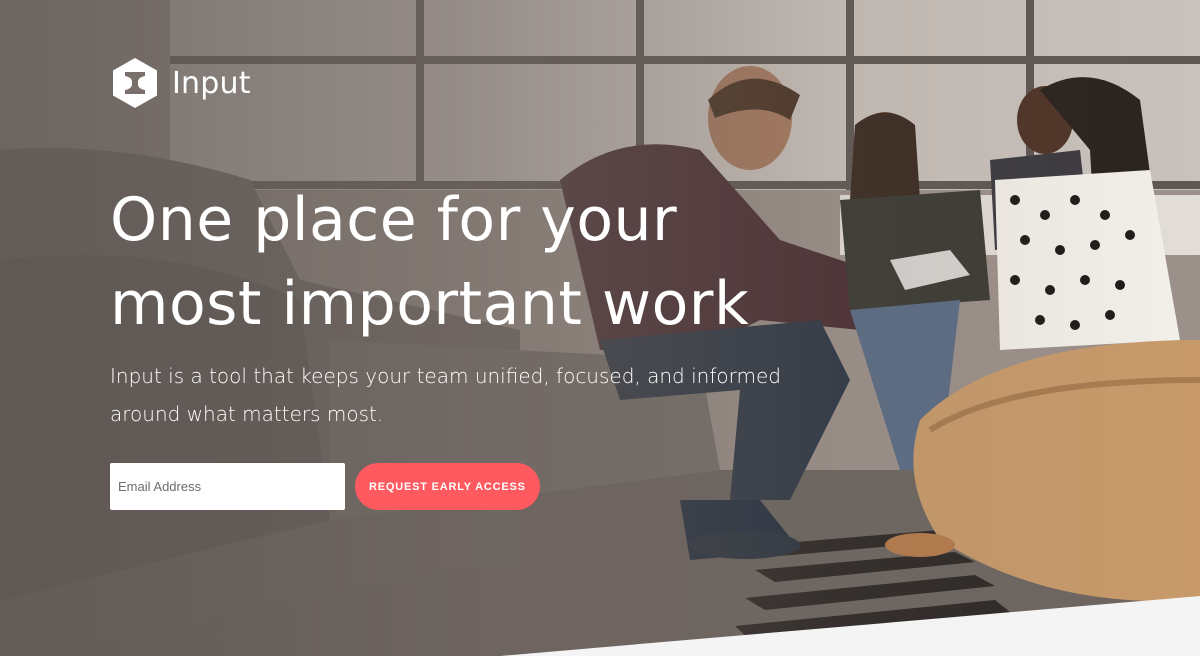  What do you see at coordinates (211, 83) in the screenshot?
I see `brand-name: Input` at bounding box center [211, 83].